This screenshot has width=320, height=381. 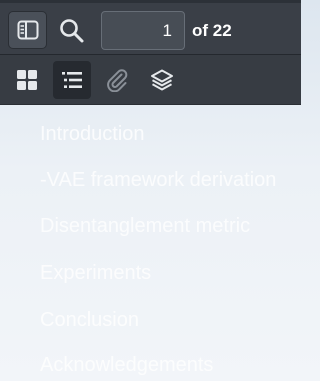 I want to click on sidebar-toggle-button, so click(x=27, y=30).